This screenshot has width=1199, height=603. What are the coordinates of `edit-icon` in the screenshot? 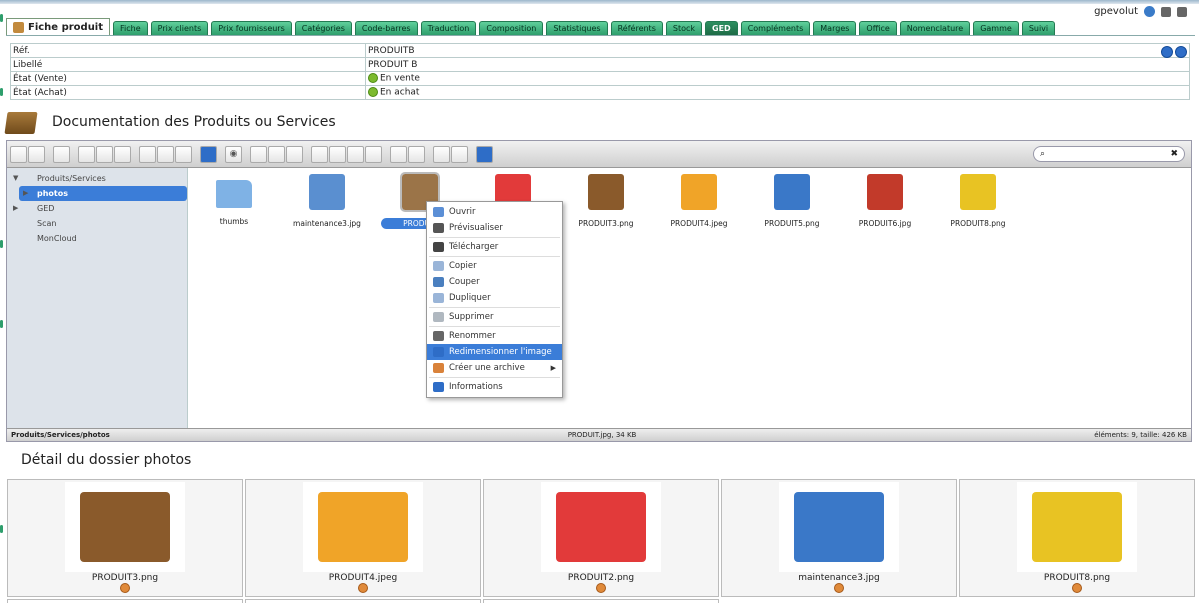 It's located at (355, 154).